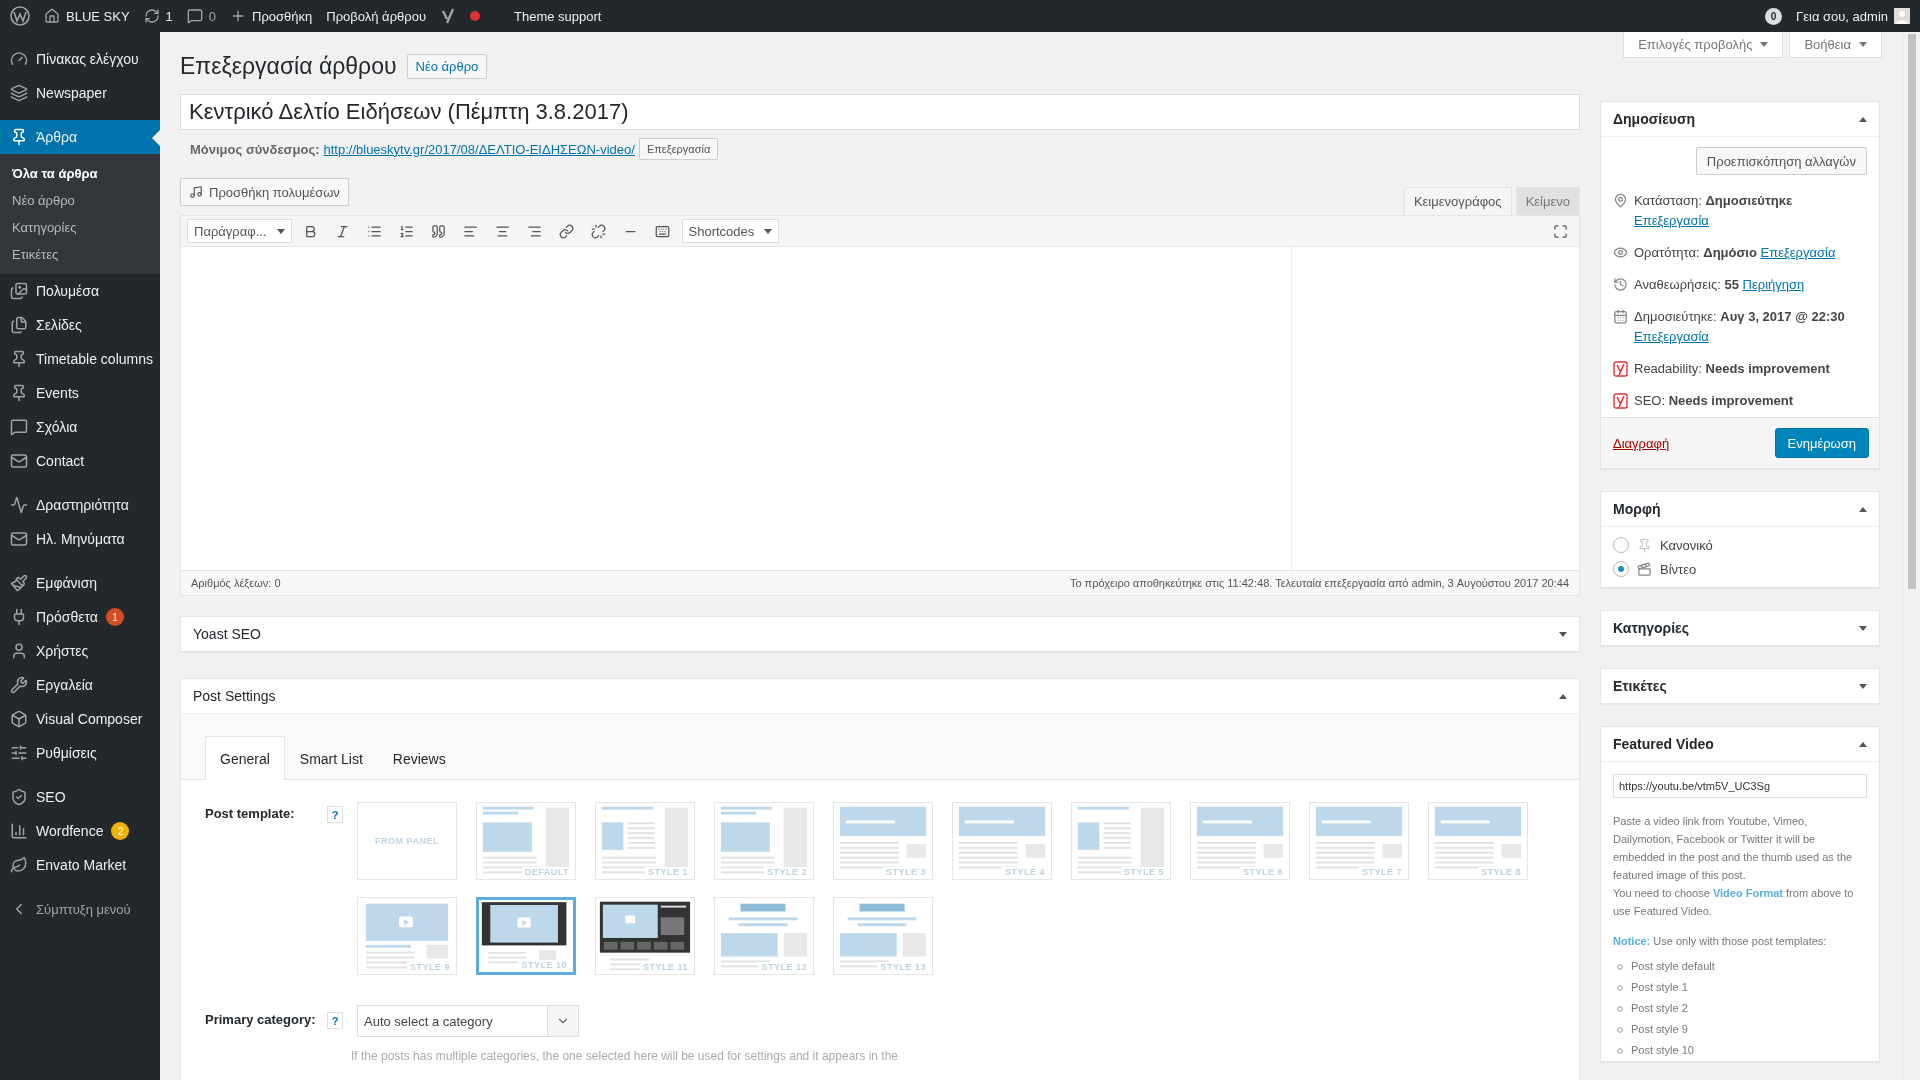 The width and height of the screenshot is (1920, 1080). What do you see at coordinates (19, 59) in the screenshot?
I see `gauge-icon` at bounding box center [19, 59].